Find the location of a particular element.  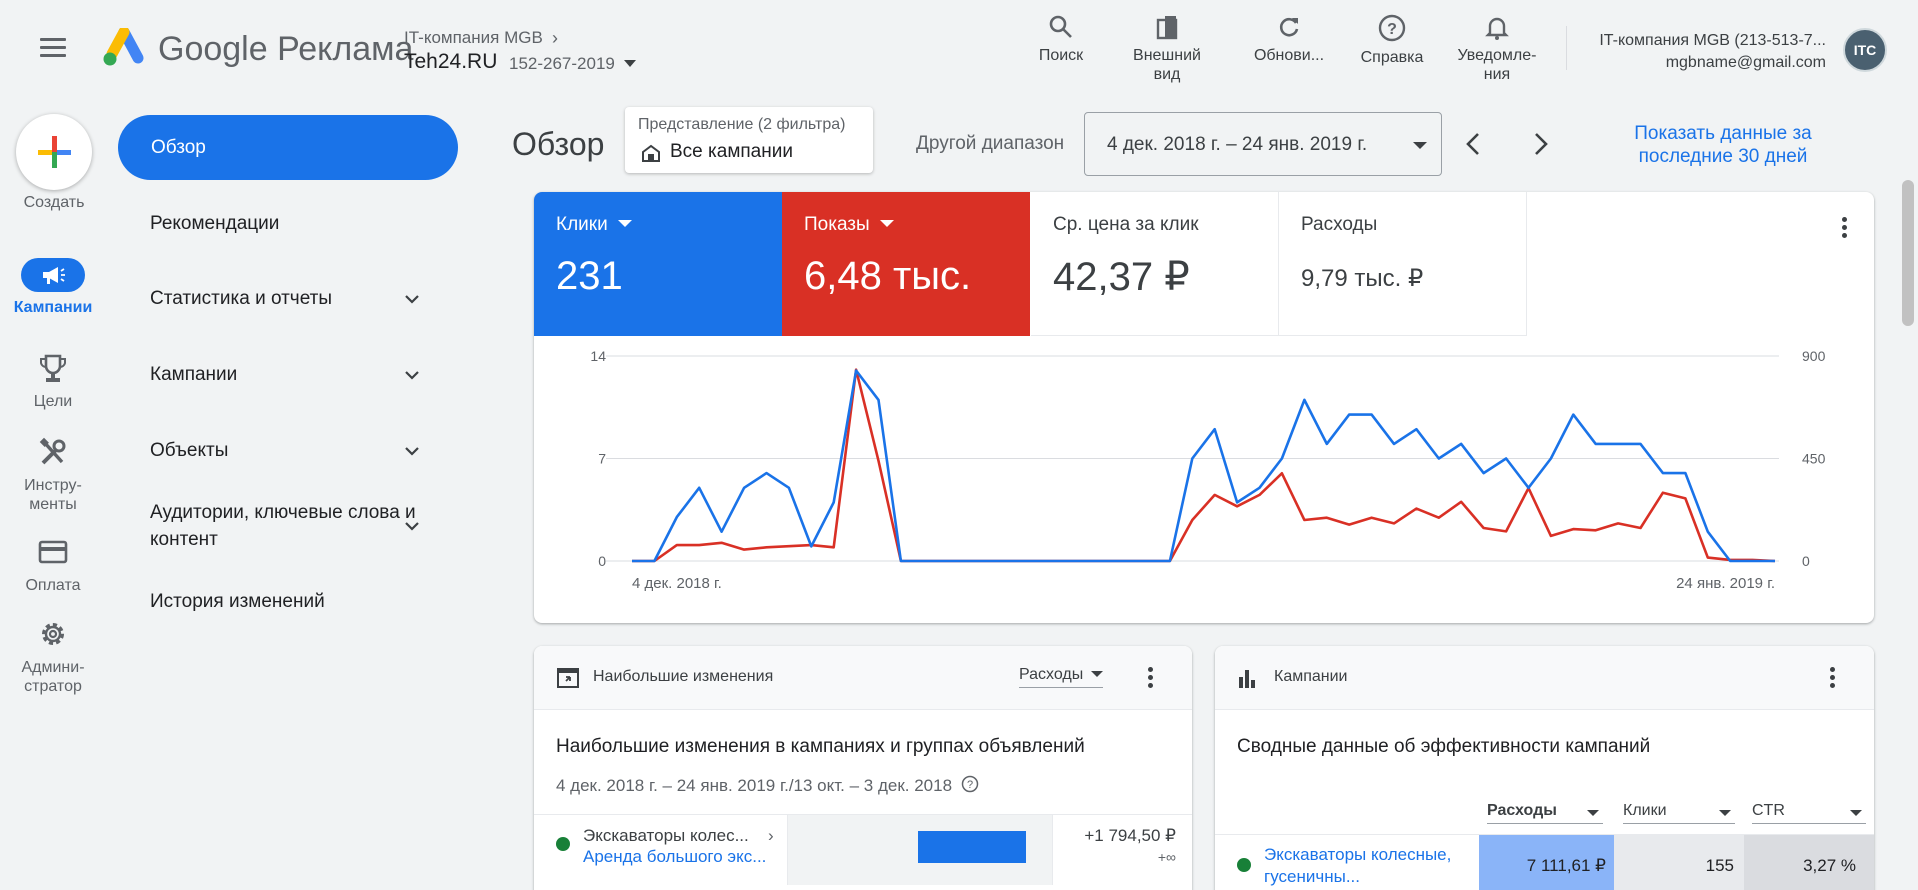

page-title: Обзор is located at coordinates (558, 144).